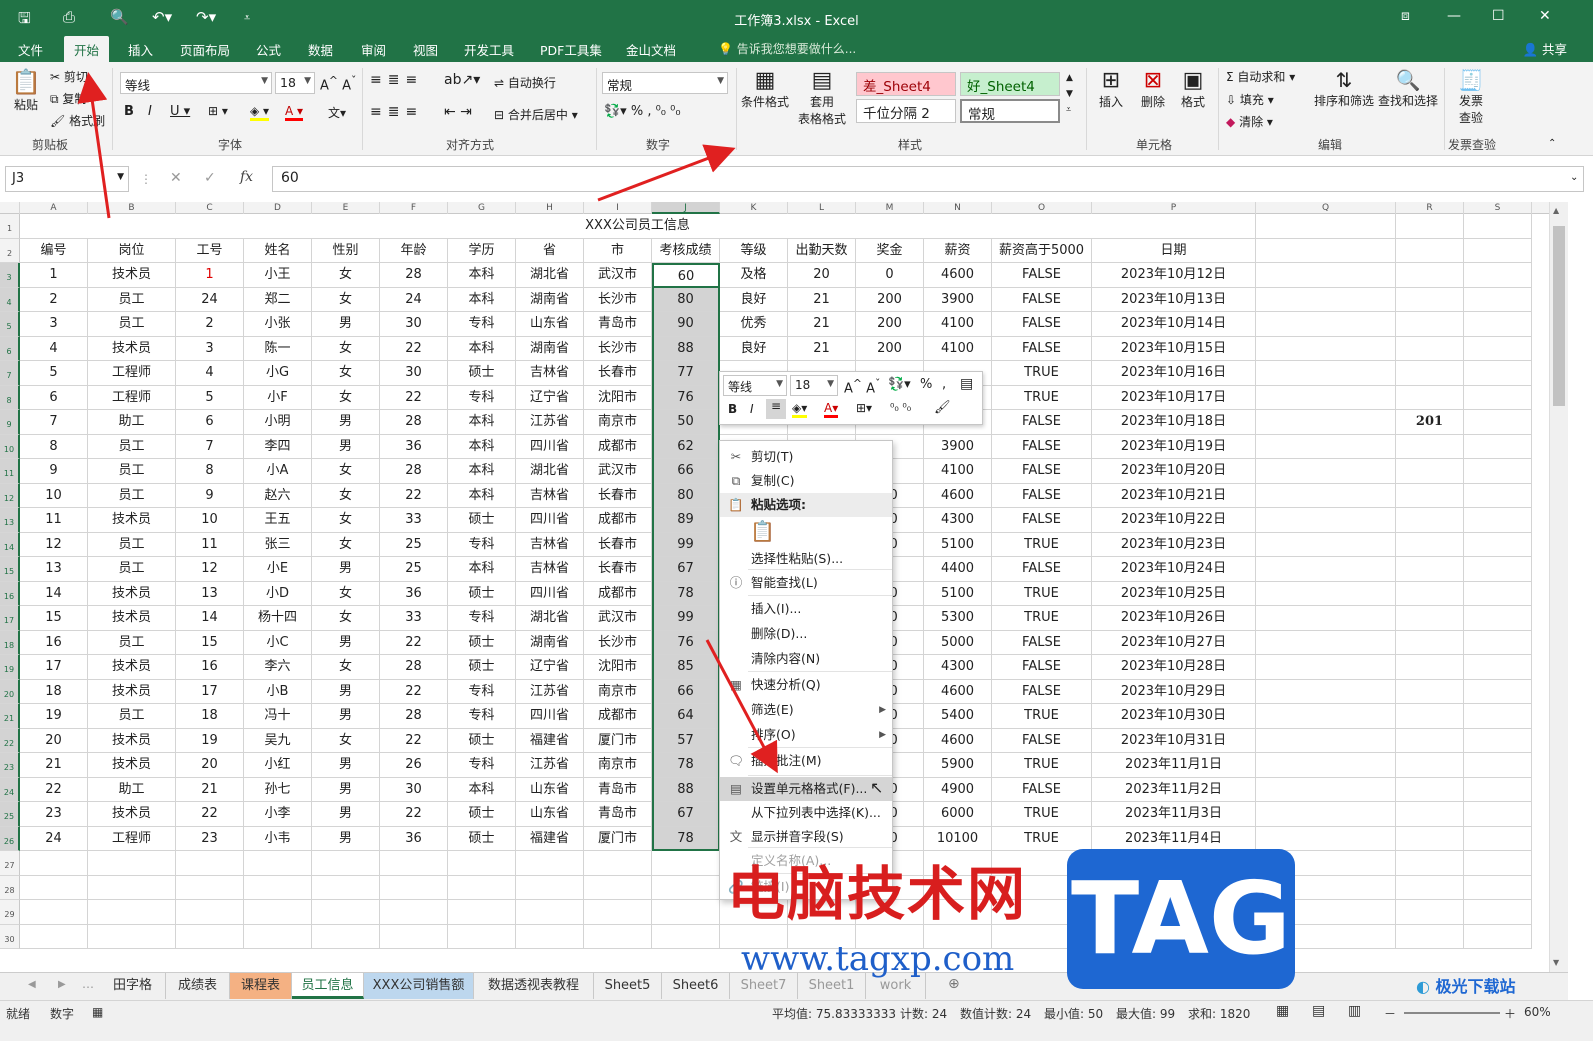 This screenshot has height=1041, width=1593. I want to click on table-cell: 青岛市, so click(618, 789).